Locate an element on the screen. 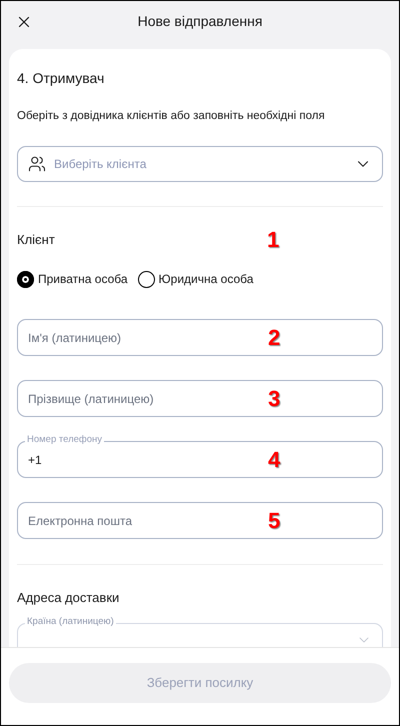 Image resolution: width=400 pixels, height=726 pixels. annotation-number: 2 is located at coordinates (274, 337).